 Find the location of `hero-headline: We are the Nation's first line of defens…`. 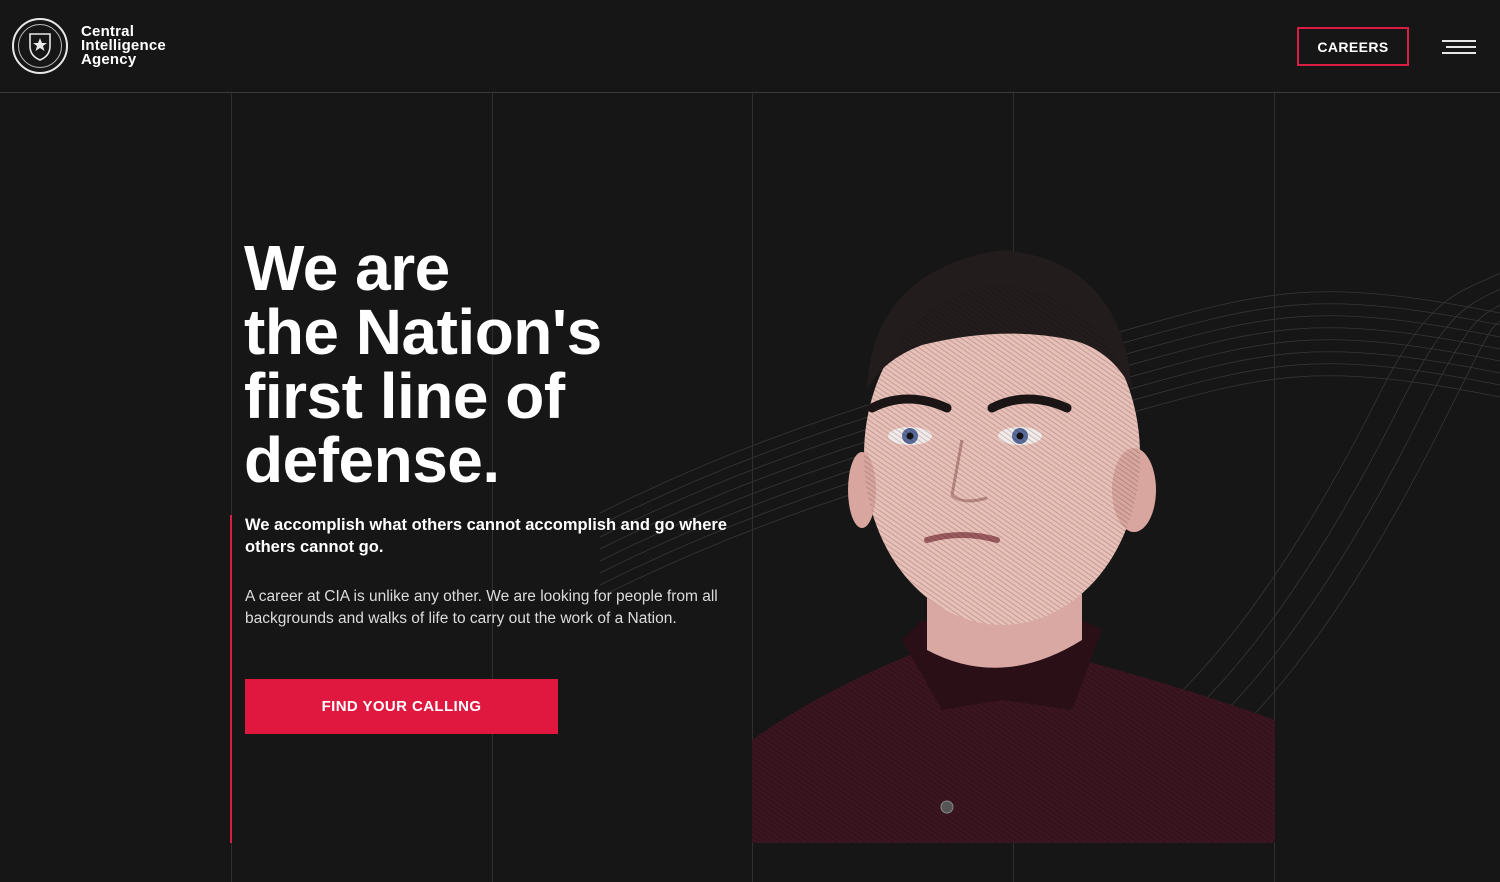

hero-headline: We are the Nation's first line of defens… is located at coordinates (504, 364).